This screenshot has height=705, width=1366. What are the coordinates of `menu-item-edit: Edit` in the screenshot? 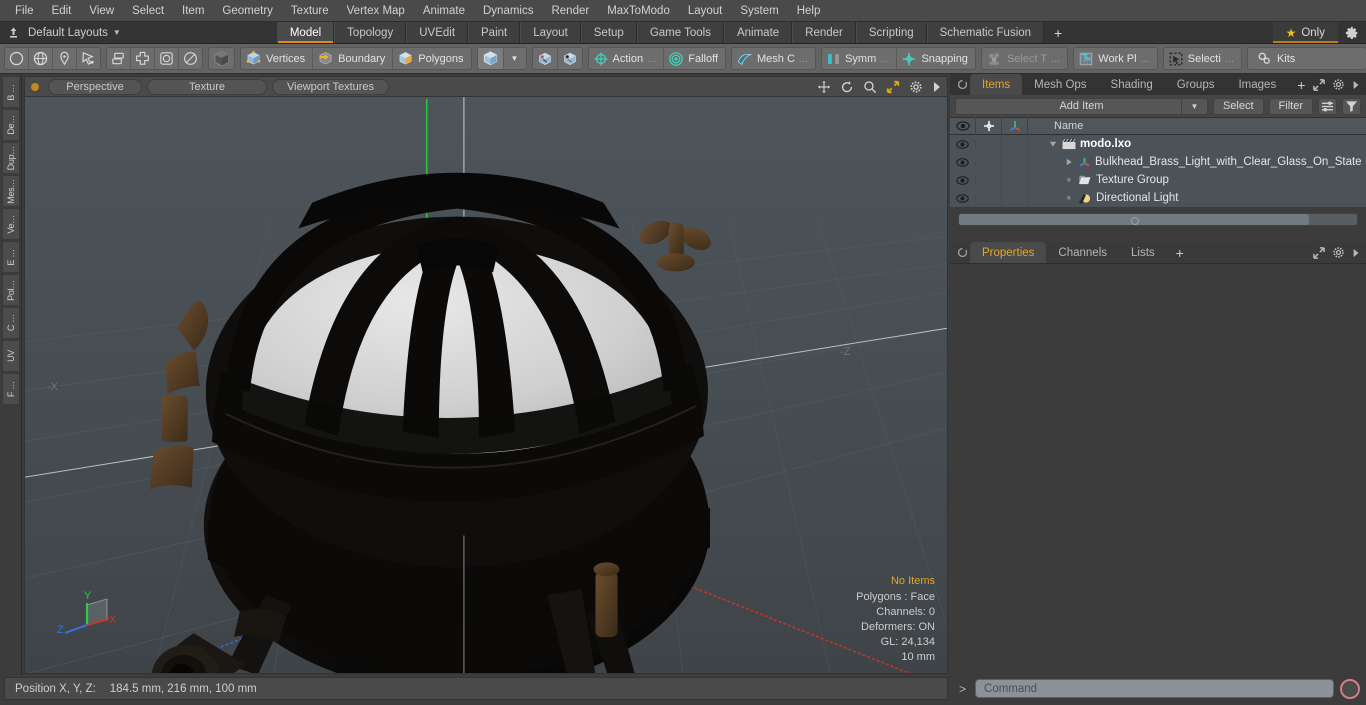 It's located at (62, 11).